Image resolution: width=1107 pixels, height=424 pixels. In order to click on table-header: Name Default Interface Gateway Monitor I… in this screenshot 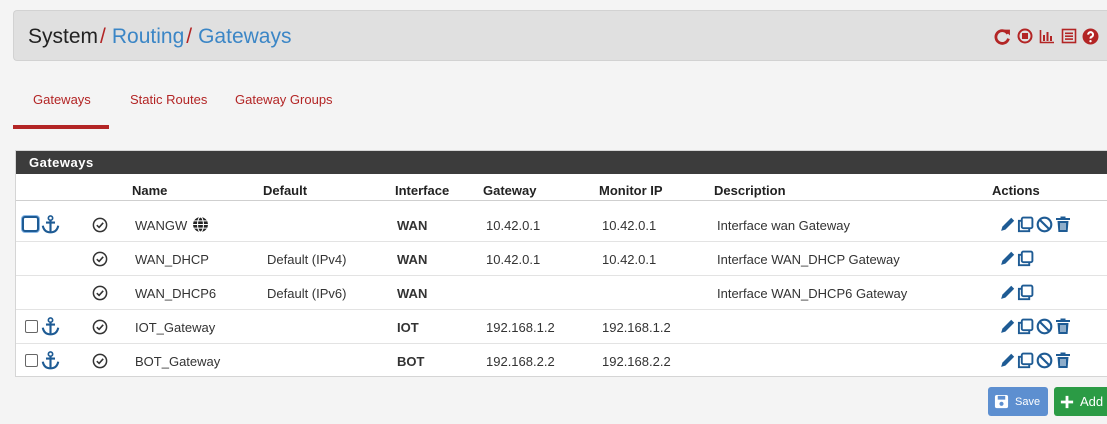, I will do `click(561, 188)`.